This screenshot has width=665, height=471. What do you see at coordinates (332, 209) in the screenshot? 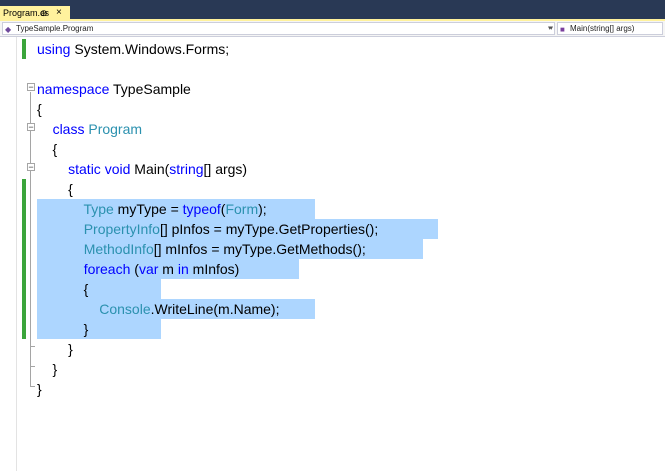
I see `code-line: Type myType = typeof(Form);` at bounding box center [332, 209].